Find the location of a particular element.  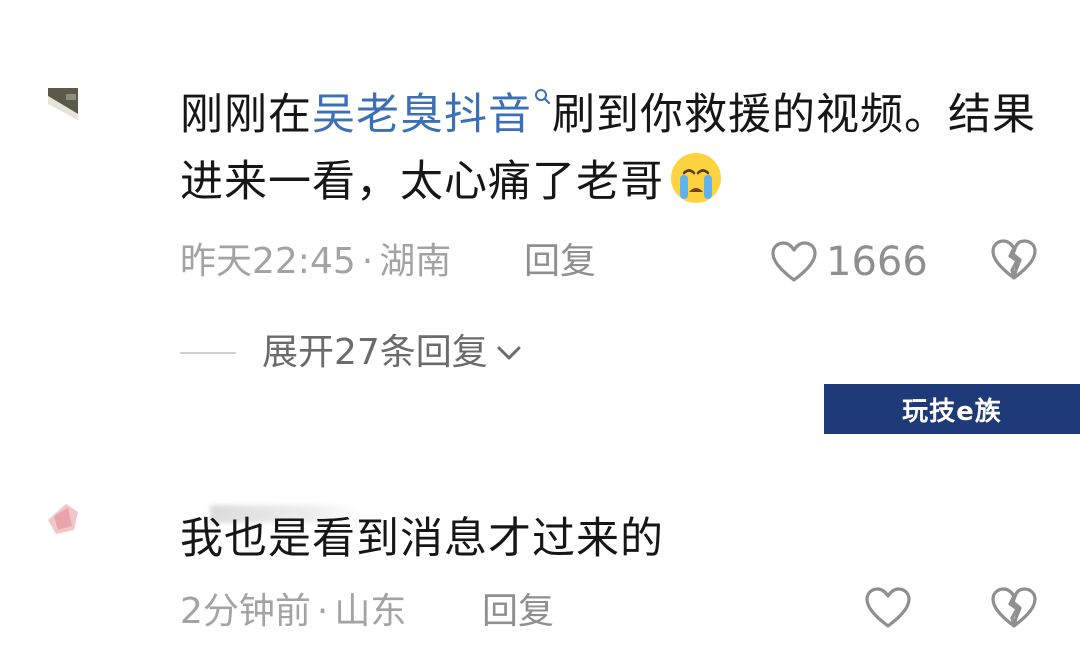

like-count: 1666 is located at coordinates (877, 262).